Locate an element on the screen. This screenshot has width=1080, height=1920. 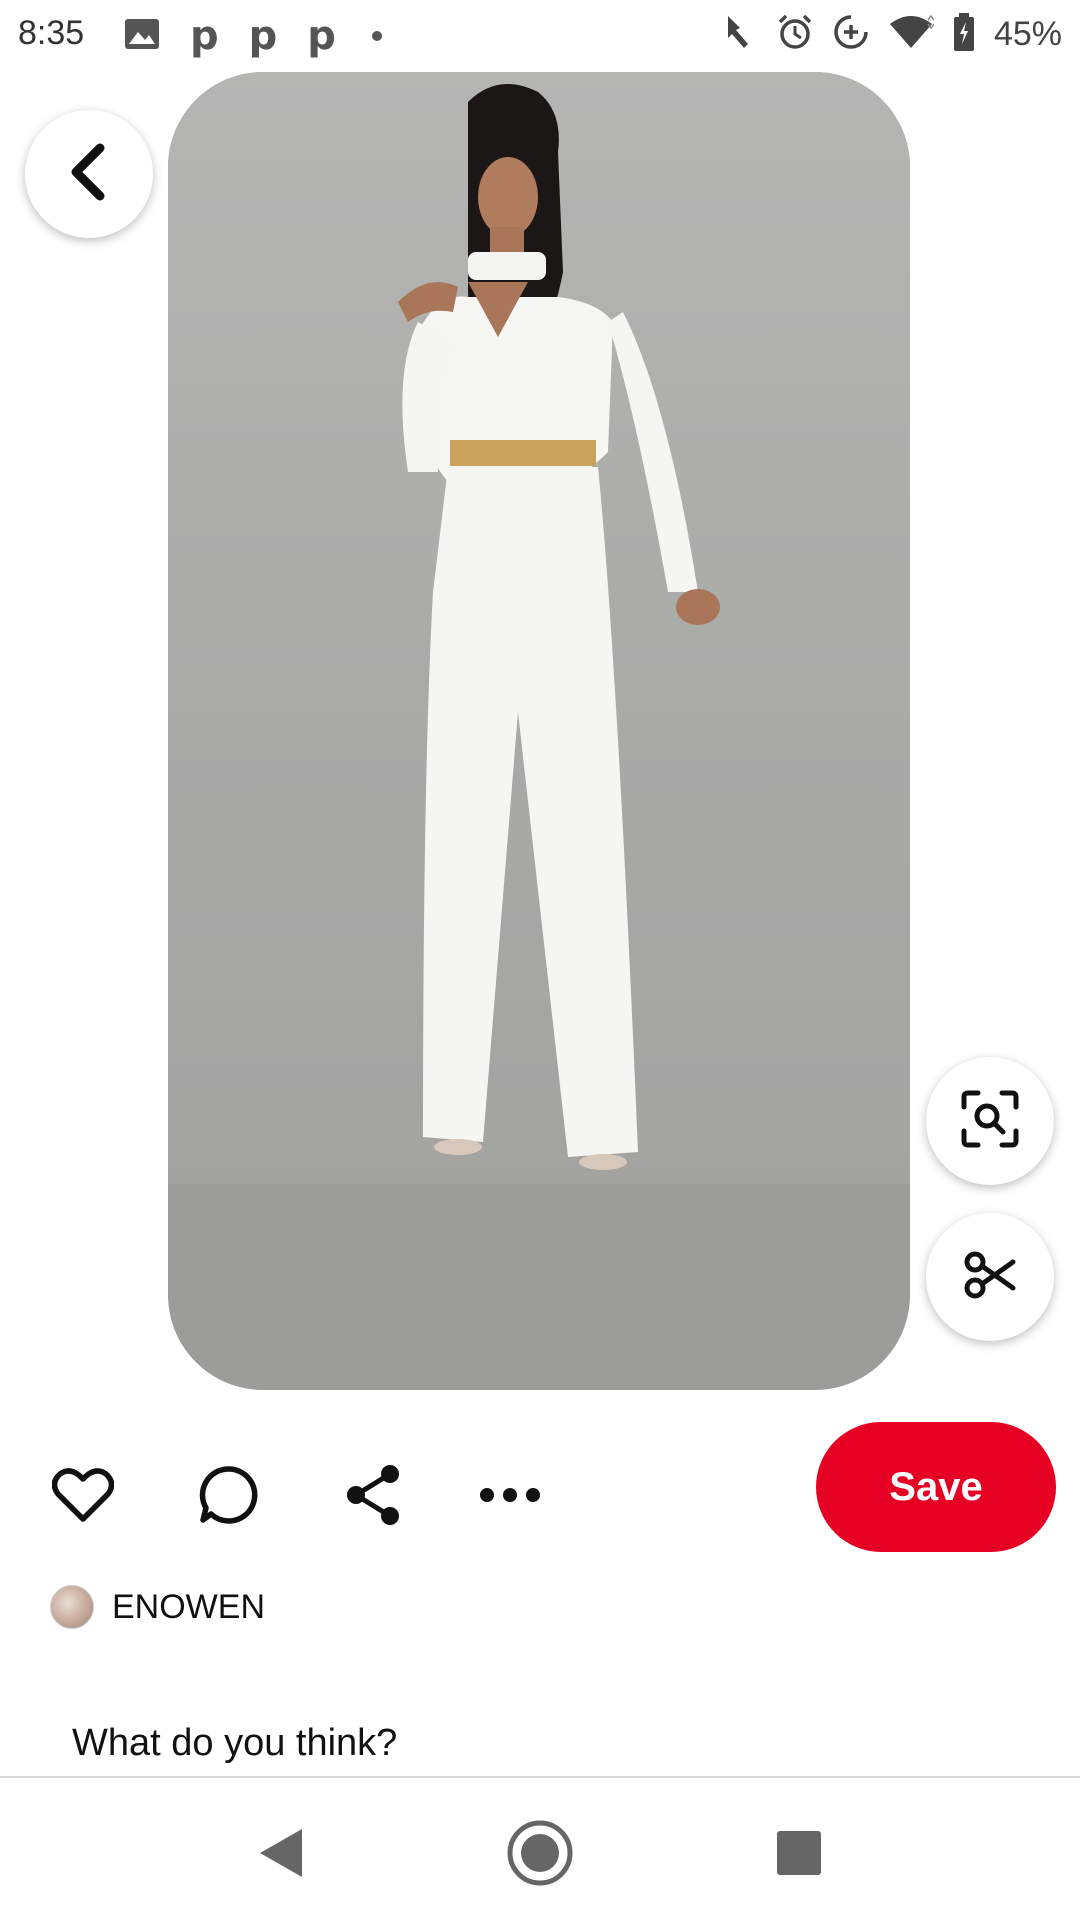
heart-icon is located at coordinates (83, 1495).